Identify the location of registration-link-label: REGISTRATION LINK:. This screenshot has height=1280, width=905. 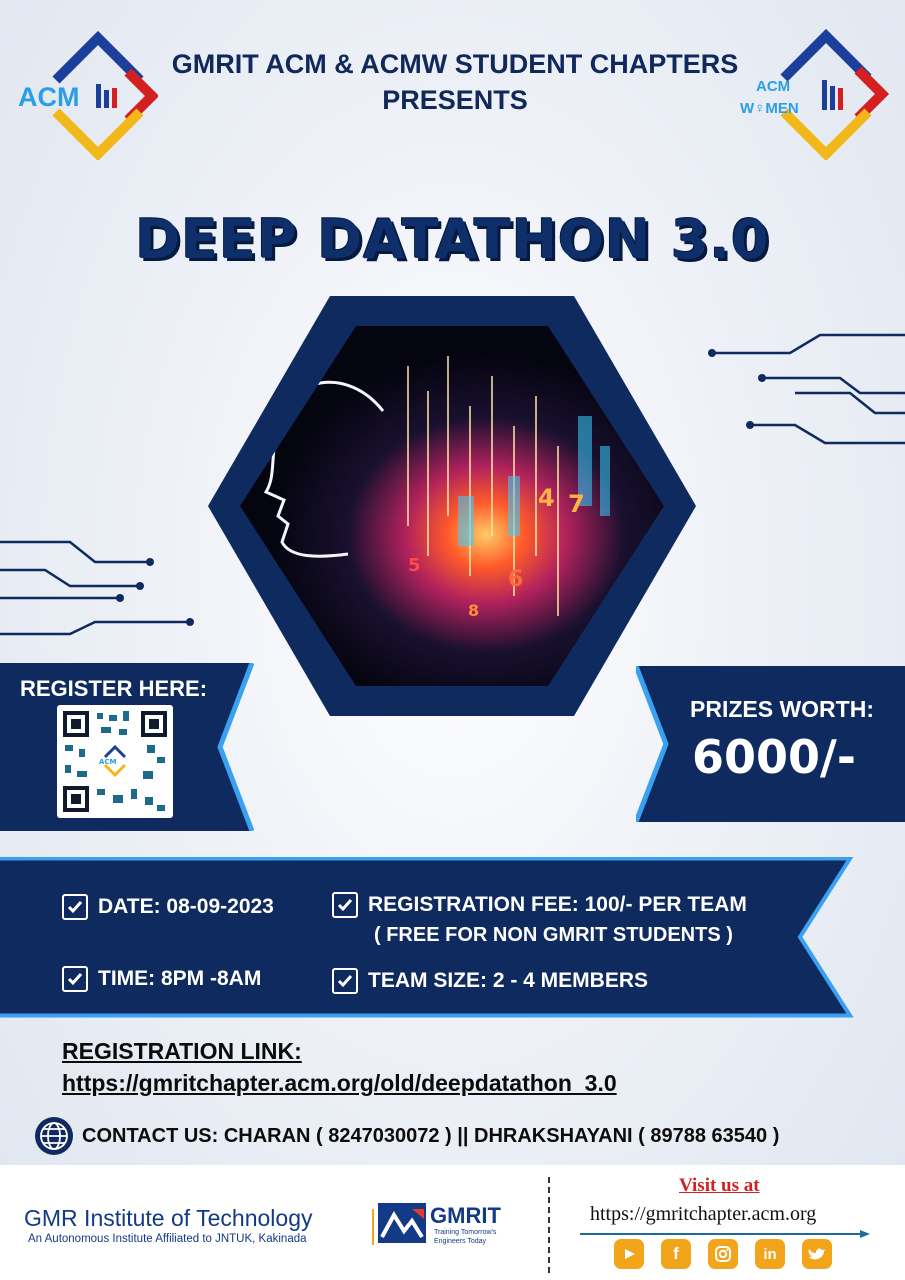
(182, 1051).